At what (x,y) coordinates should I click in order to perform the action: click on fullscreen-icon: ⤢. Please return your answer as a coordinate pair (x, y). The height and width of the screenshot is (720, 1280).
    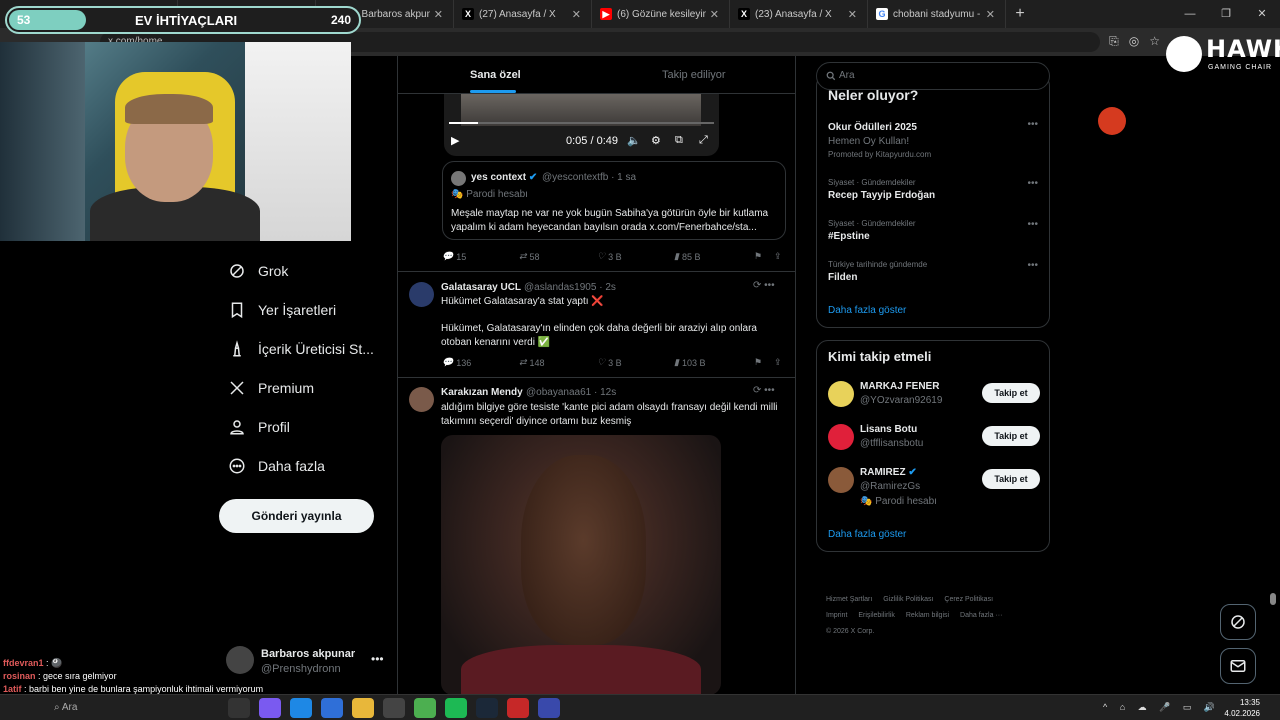
    Looking at the image, I should click on (703, 140).